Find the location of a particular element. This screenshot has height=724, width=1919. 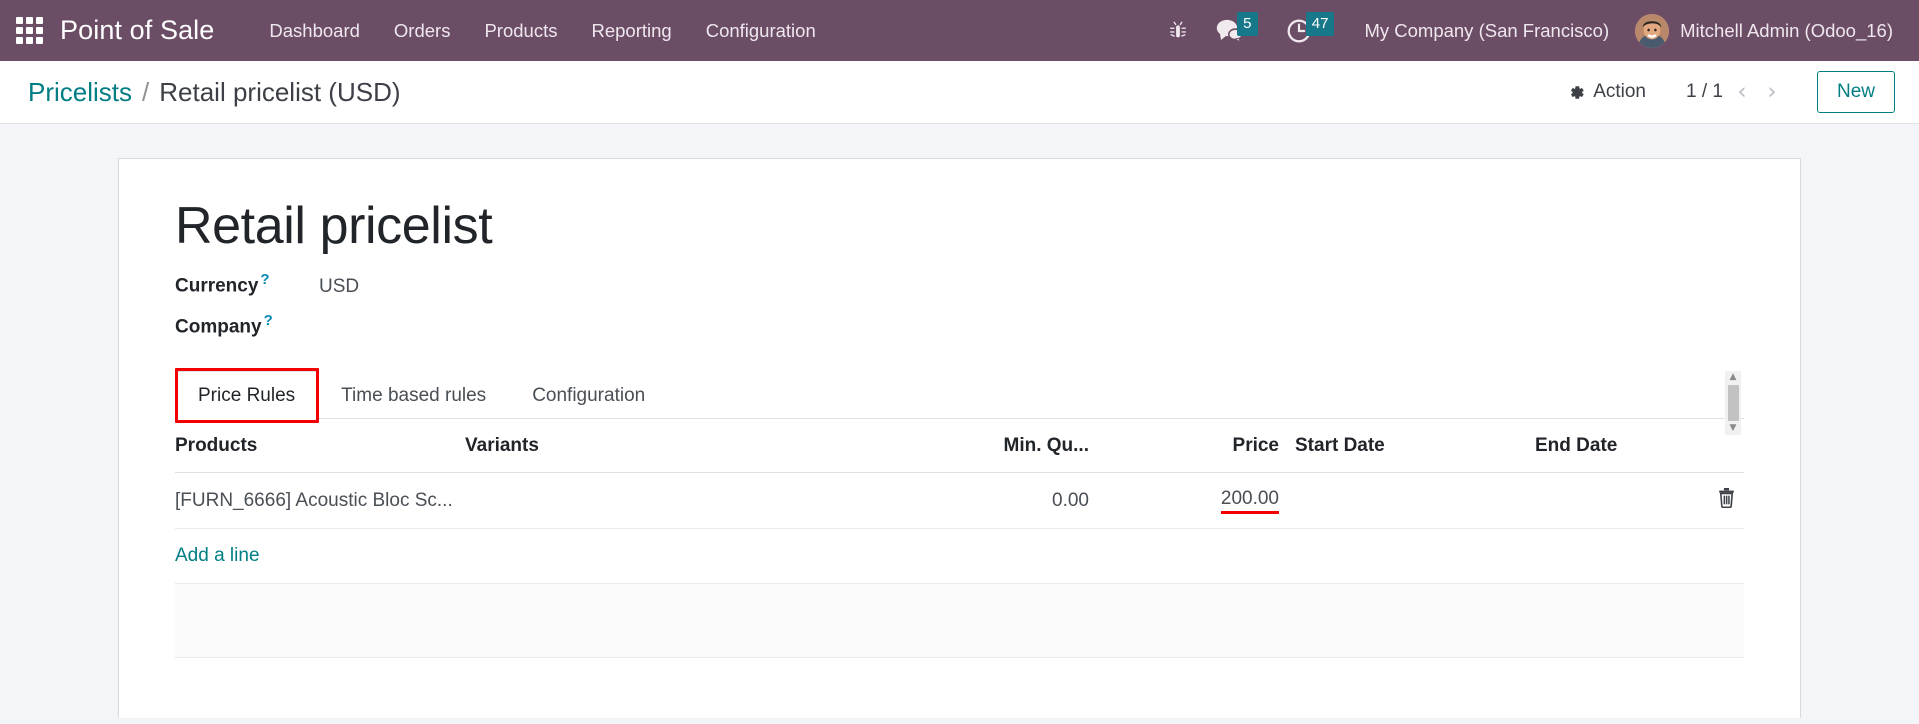

tab-price-rules: Price Rules is located at coordinates (247, 395).